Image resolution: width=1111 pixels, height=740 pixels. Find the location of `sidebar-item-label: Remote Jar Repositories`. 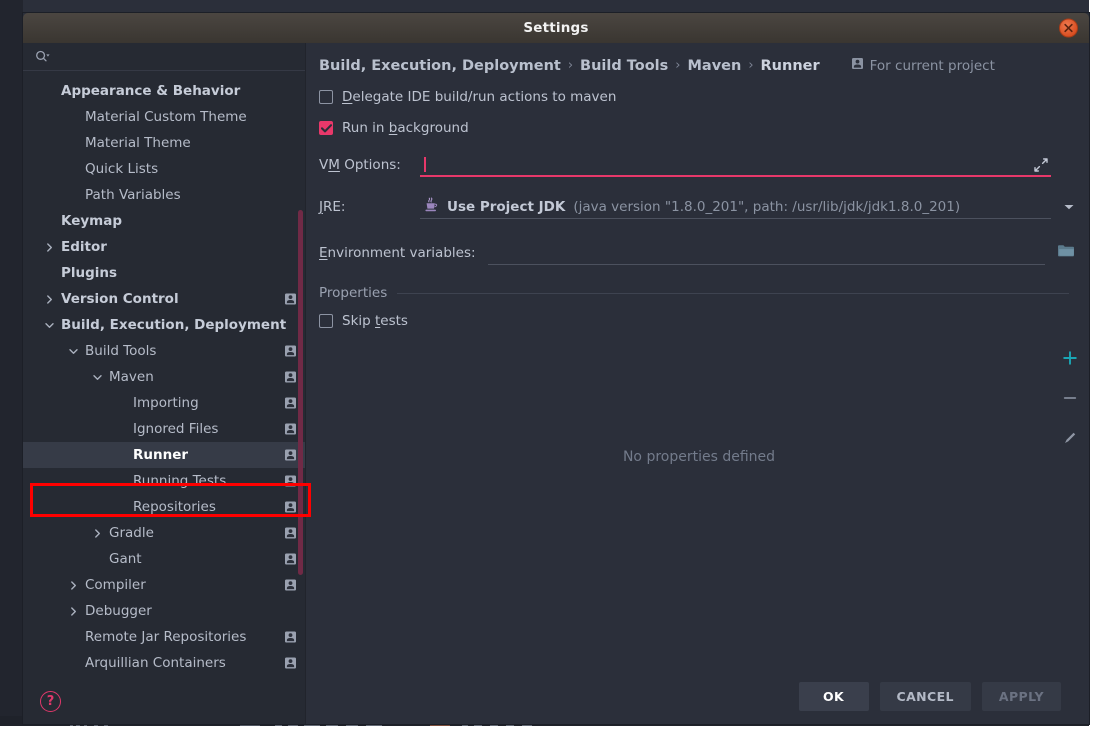

sidebar-item-label: Remote Jar Repositories is located at coordinates (166, 637).